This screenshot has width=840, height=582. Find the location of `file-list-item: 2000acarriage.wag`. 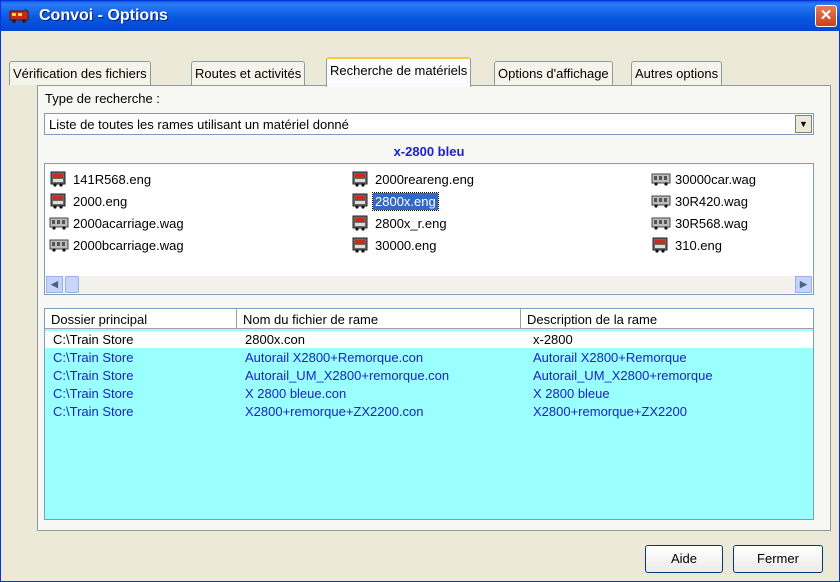

file-list-item: 2000acarriage.wag is located at coordinates (117, 224).